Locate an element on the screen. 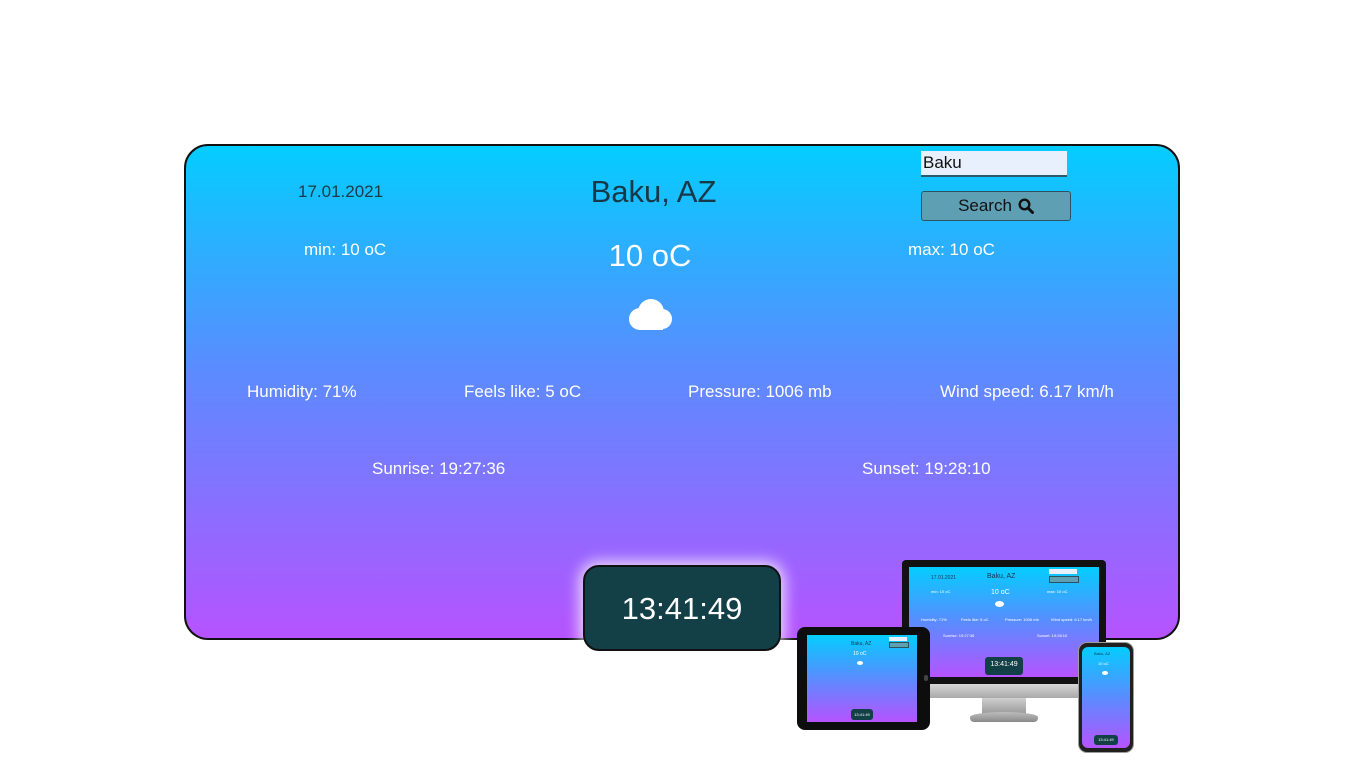 The image size is (1366, 768). clock-time: 13:41:49 is located at coordinates (682, 608).